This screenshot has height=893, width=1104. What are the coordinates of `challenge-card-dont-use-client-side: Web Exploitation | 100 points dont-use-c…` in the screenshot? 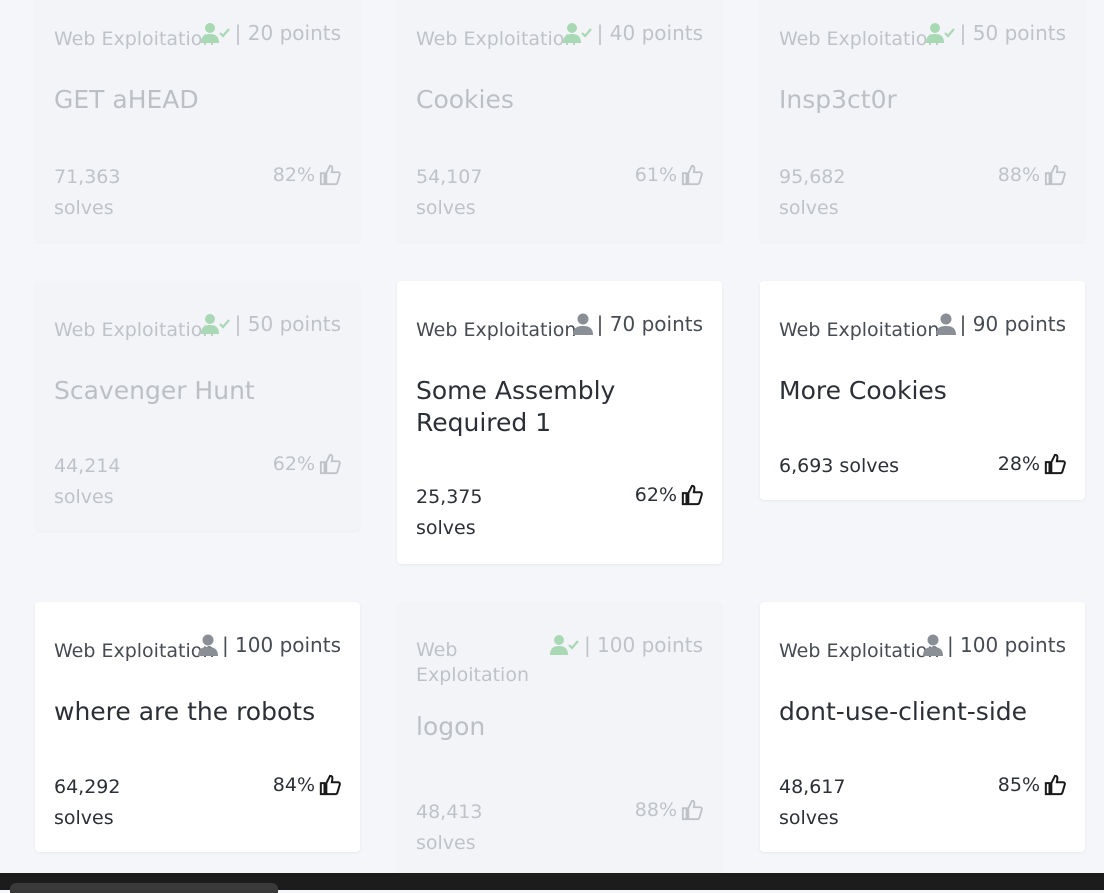 It's located at (922, 727).